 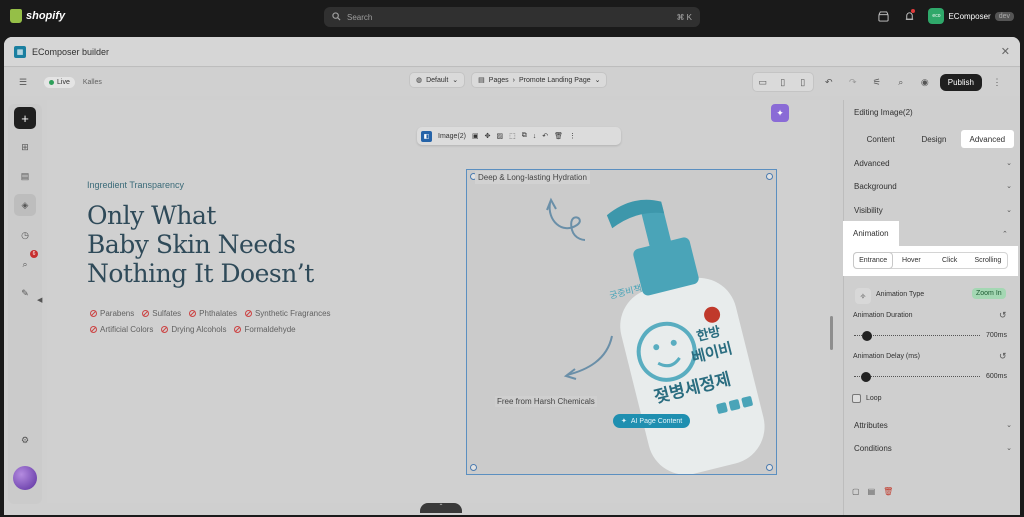 I want to click on section-label: Visibility, so click(x=868, y=210).